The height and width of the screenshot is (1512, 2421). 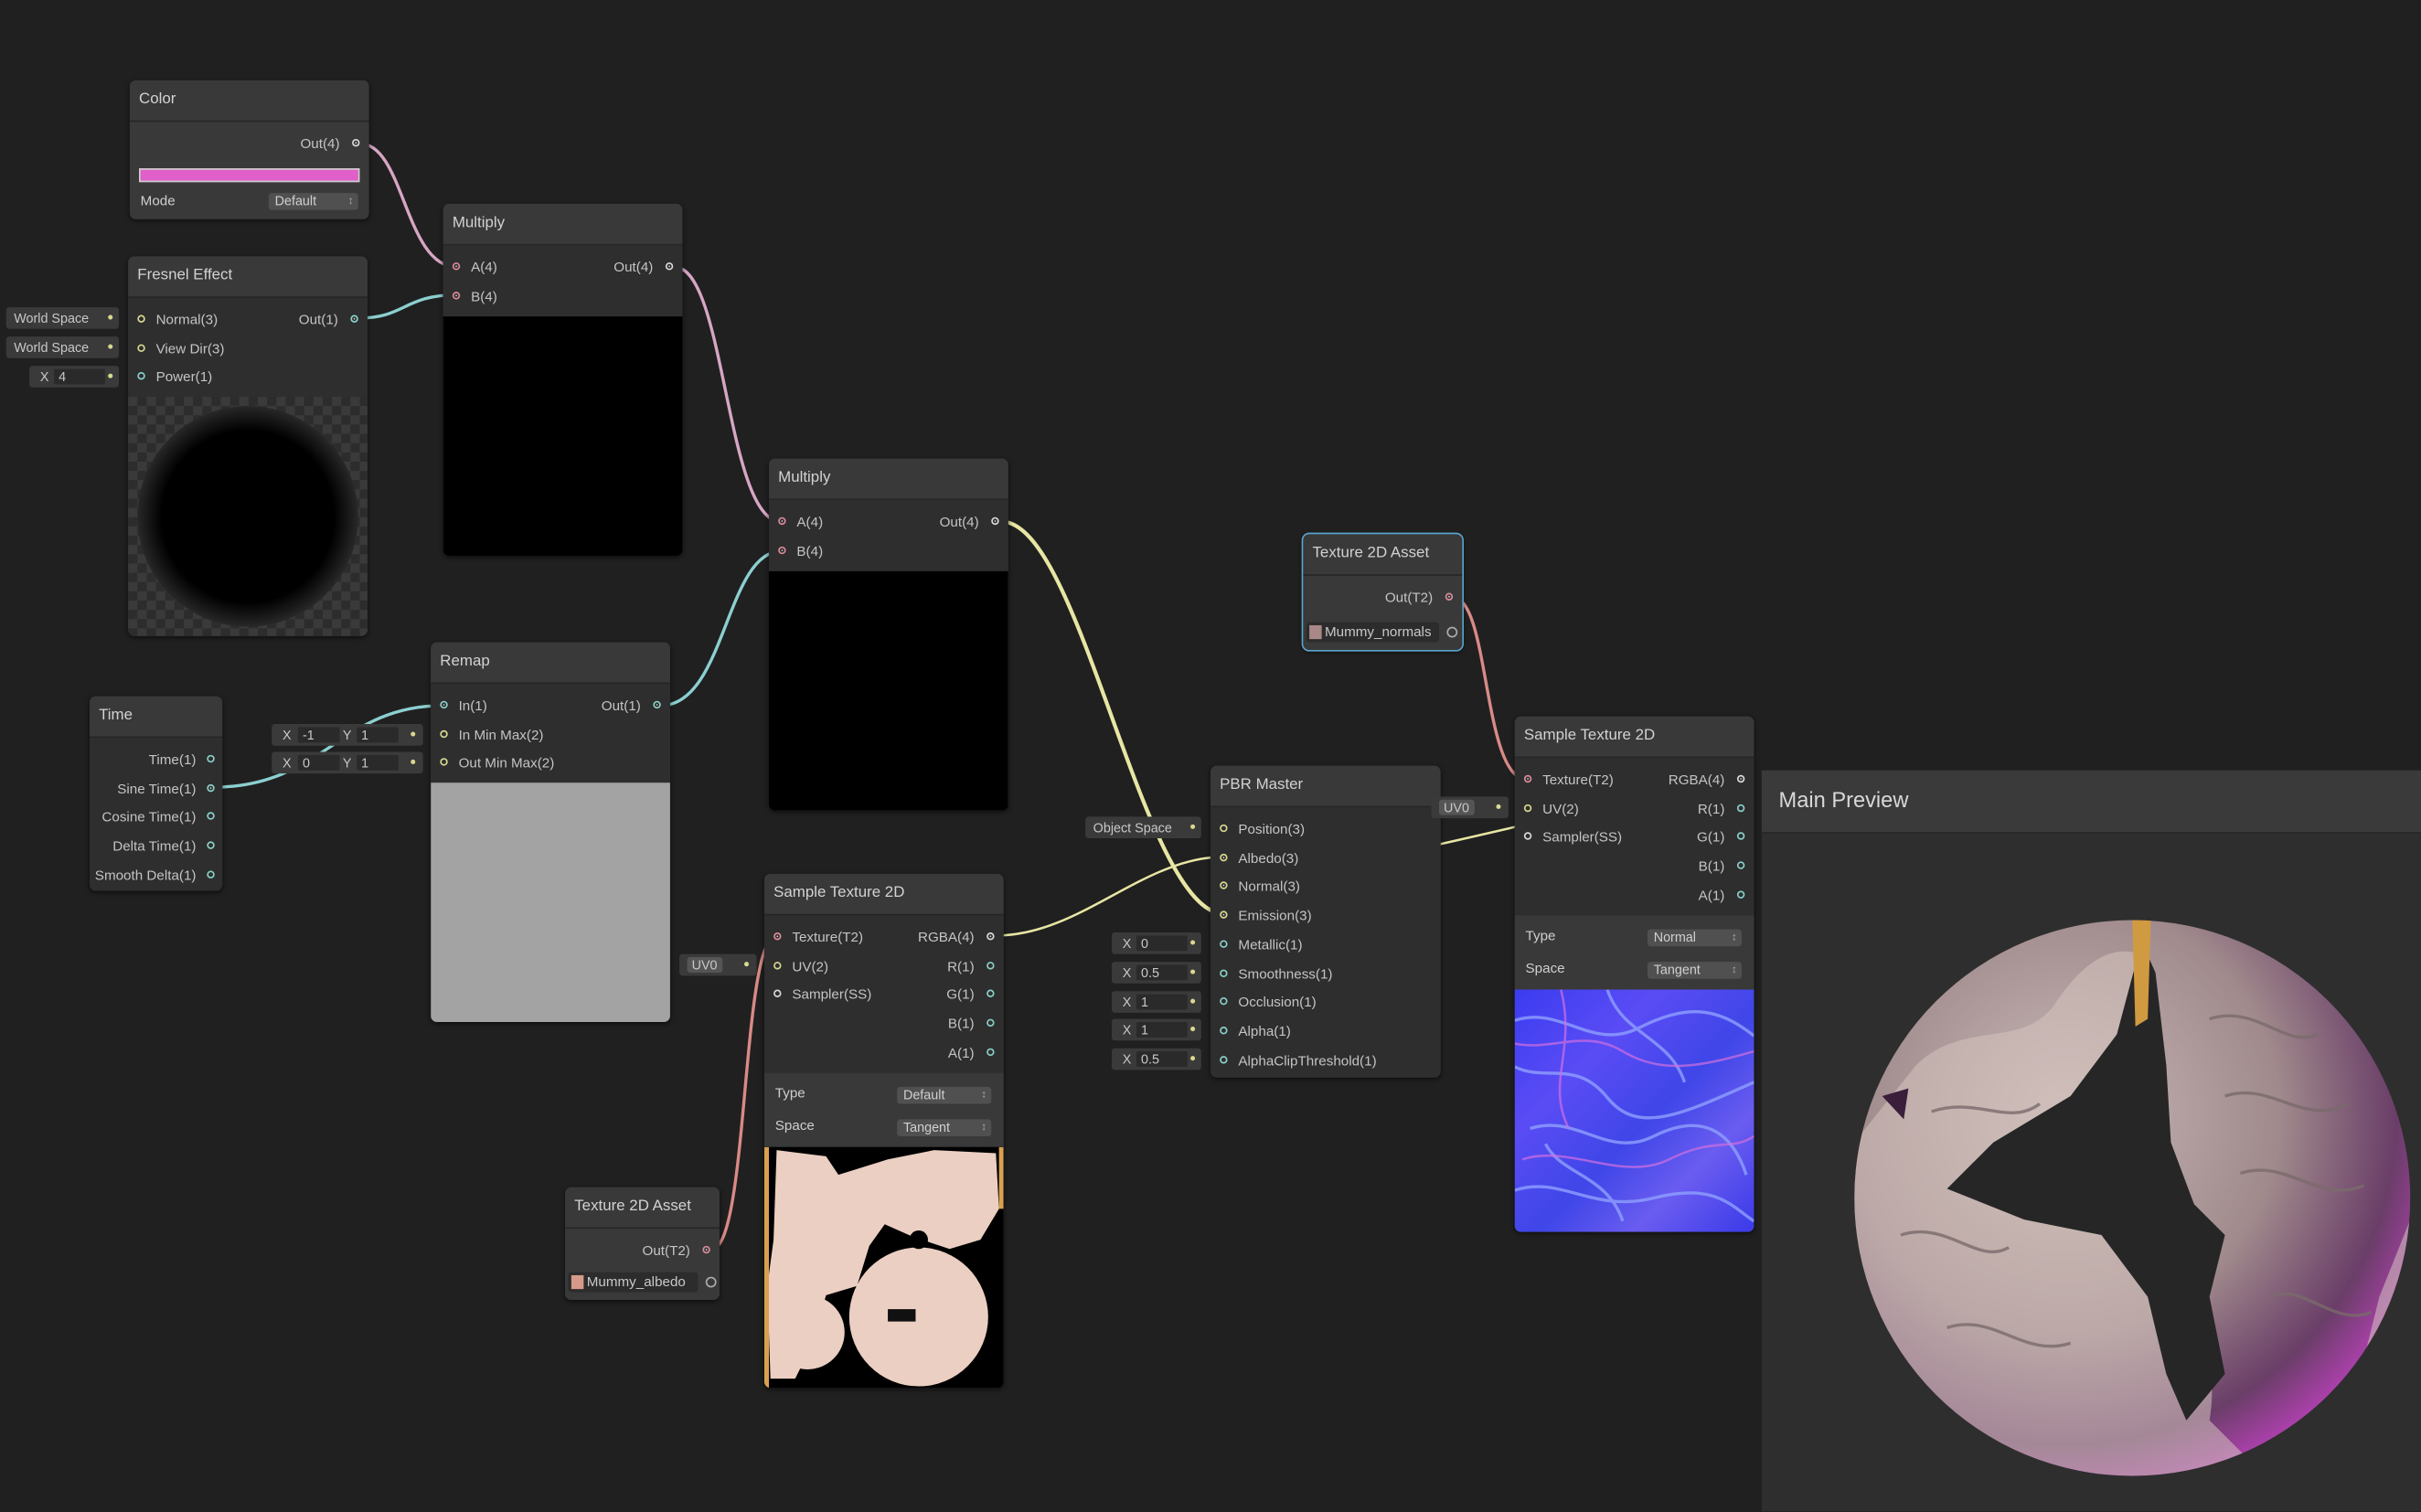 I want to click on in-min-value: -1, so click(x=318, y=735).